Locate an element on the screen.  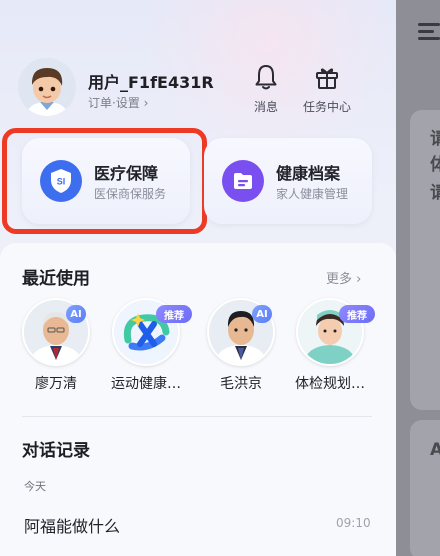
history-item-title: 阿福能做什么 is located at coordinates (72, 525).